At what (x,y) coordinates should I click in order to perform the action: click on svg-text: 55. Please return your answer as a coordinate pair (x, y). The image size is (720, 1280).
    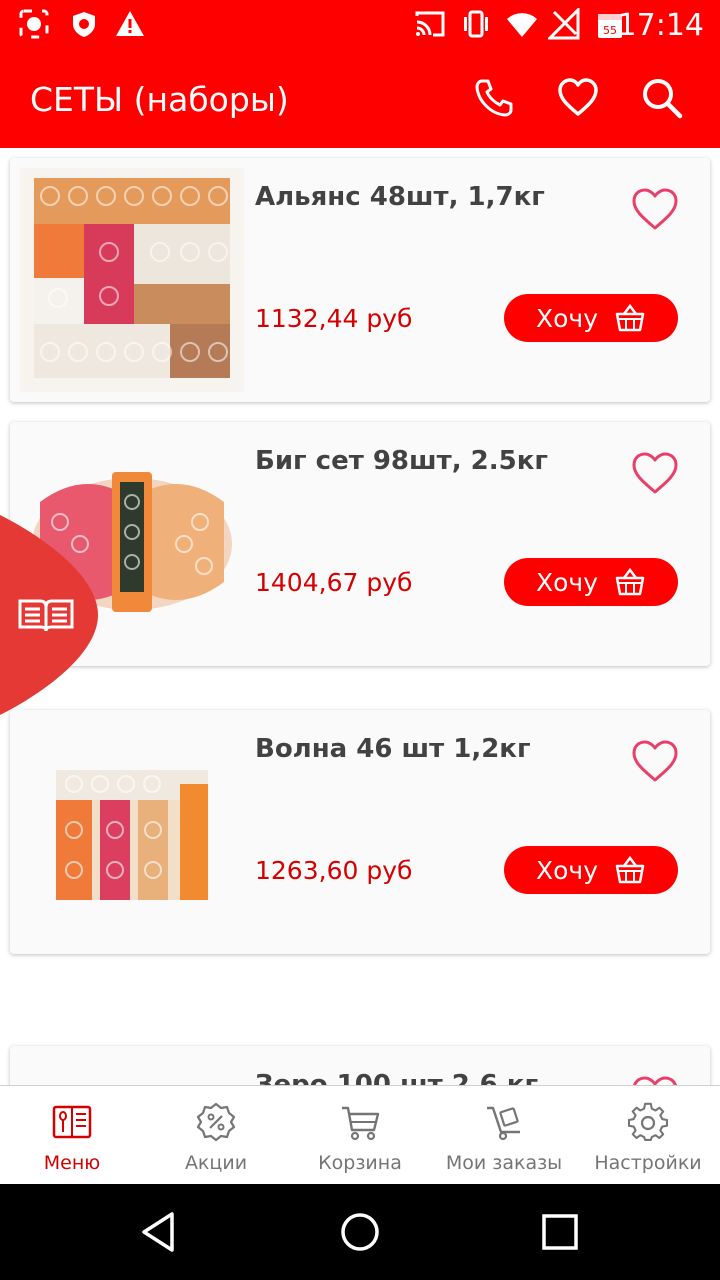
    Looking at the image, I should click on (610, 30).